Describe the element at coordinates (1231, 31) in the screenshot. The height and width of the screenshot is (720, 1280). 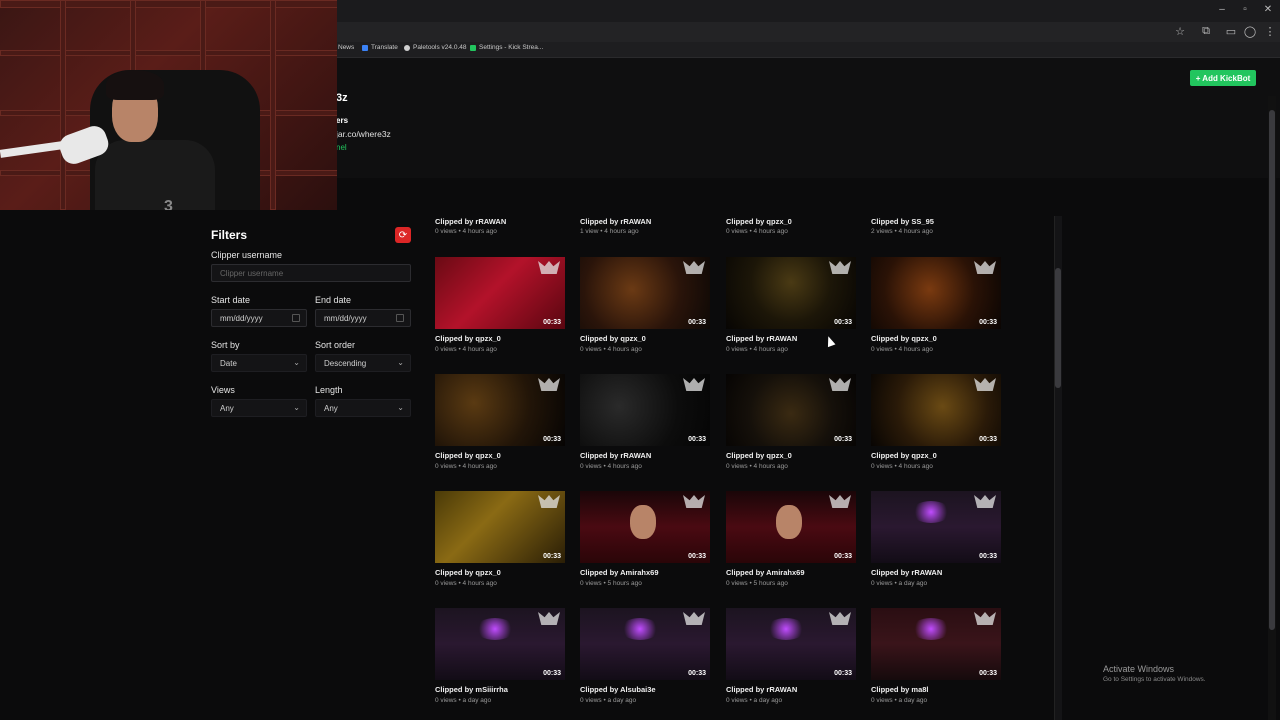
I see `sidebar-icon: ▭` at that location.